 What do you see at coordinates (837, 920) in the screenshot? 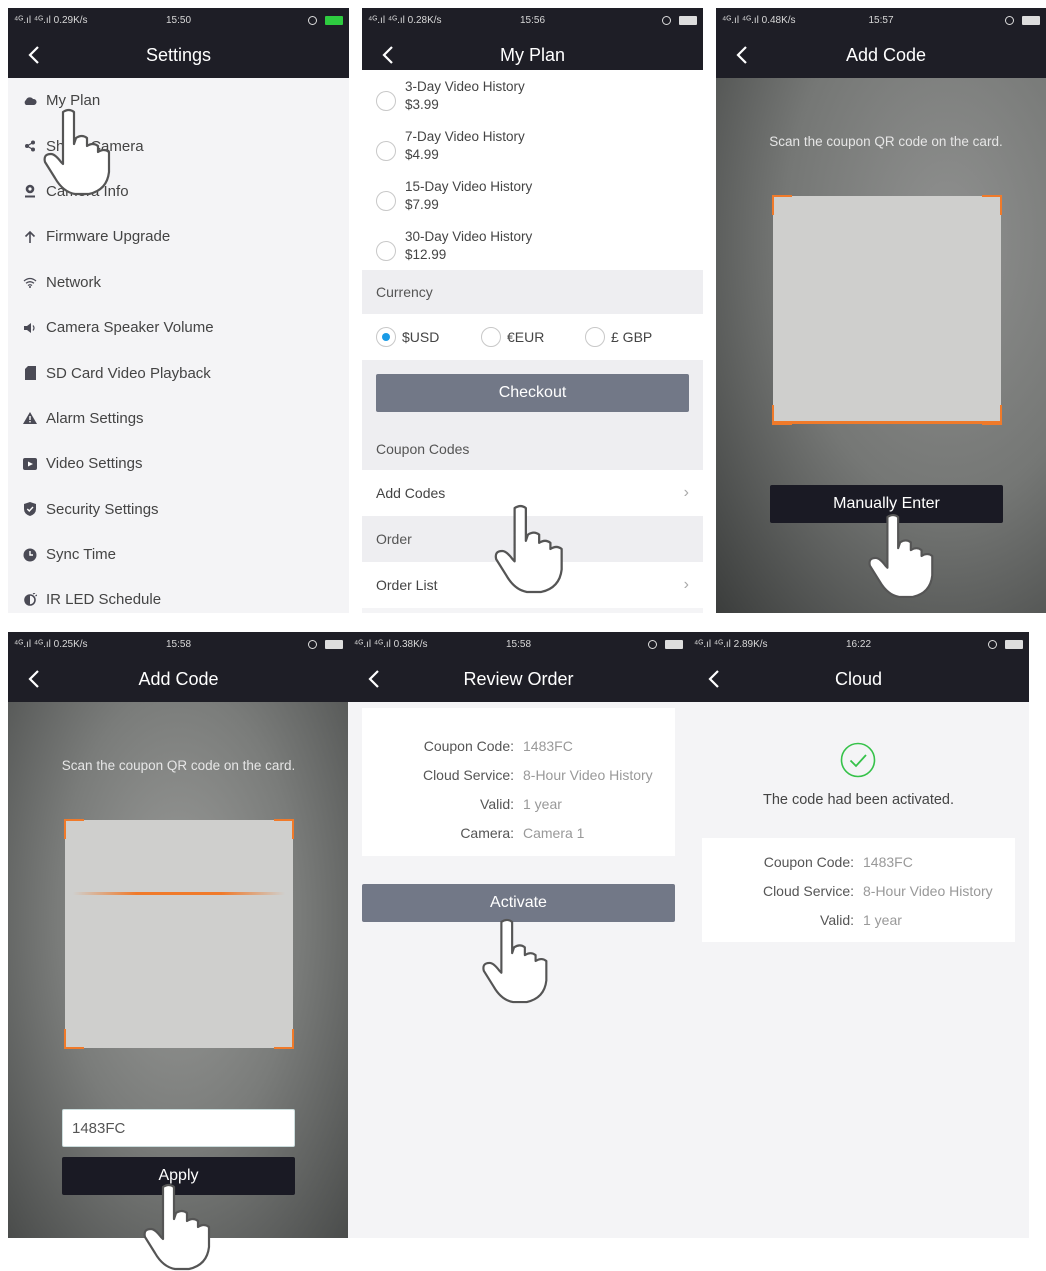
I see `summary-key: Valid:` at bounding box center [837, 920].